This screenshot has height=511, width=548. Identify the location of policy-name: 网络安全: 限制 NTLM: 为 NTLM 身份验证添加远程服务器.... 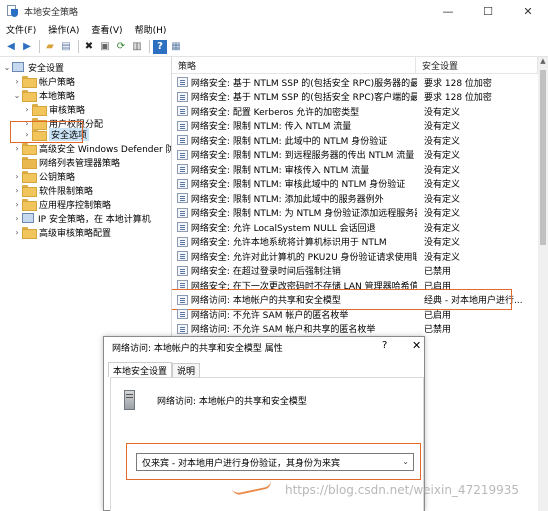
(304, 214).